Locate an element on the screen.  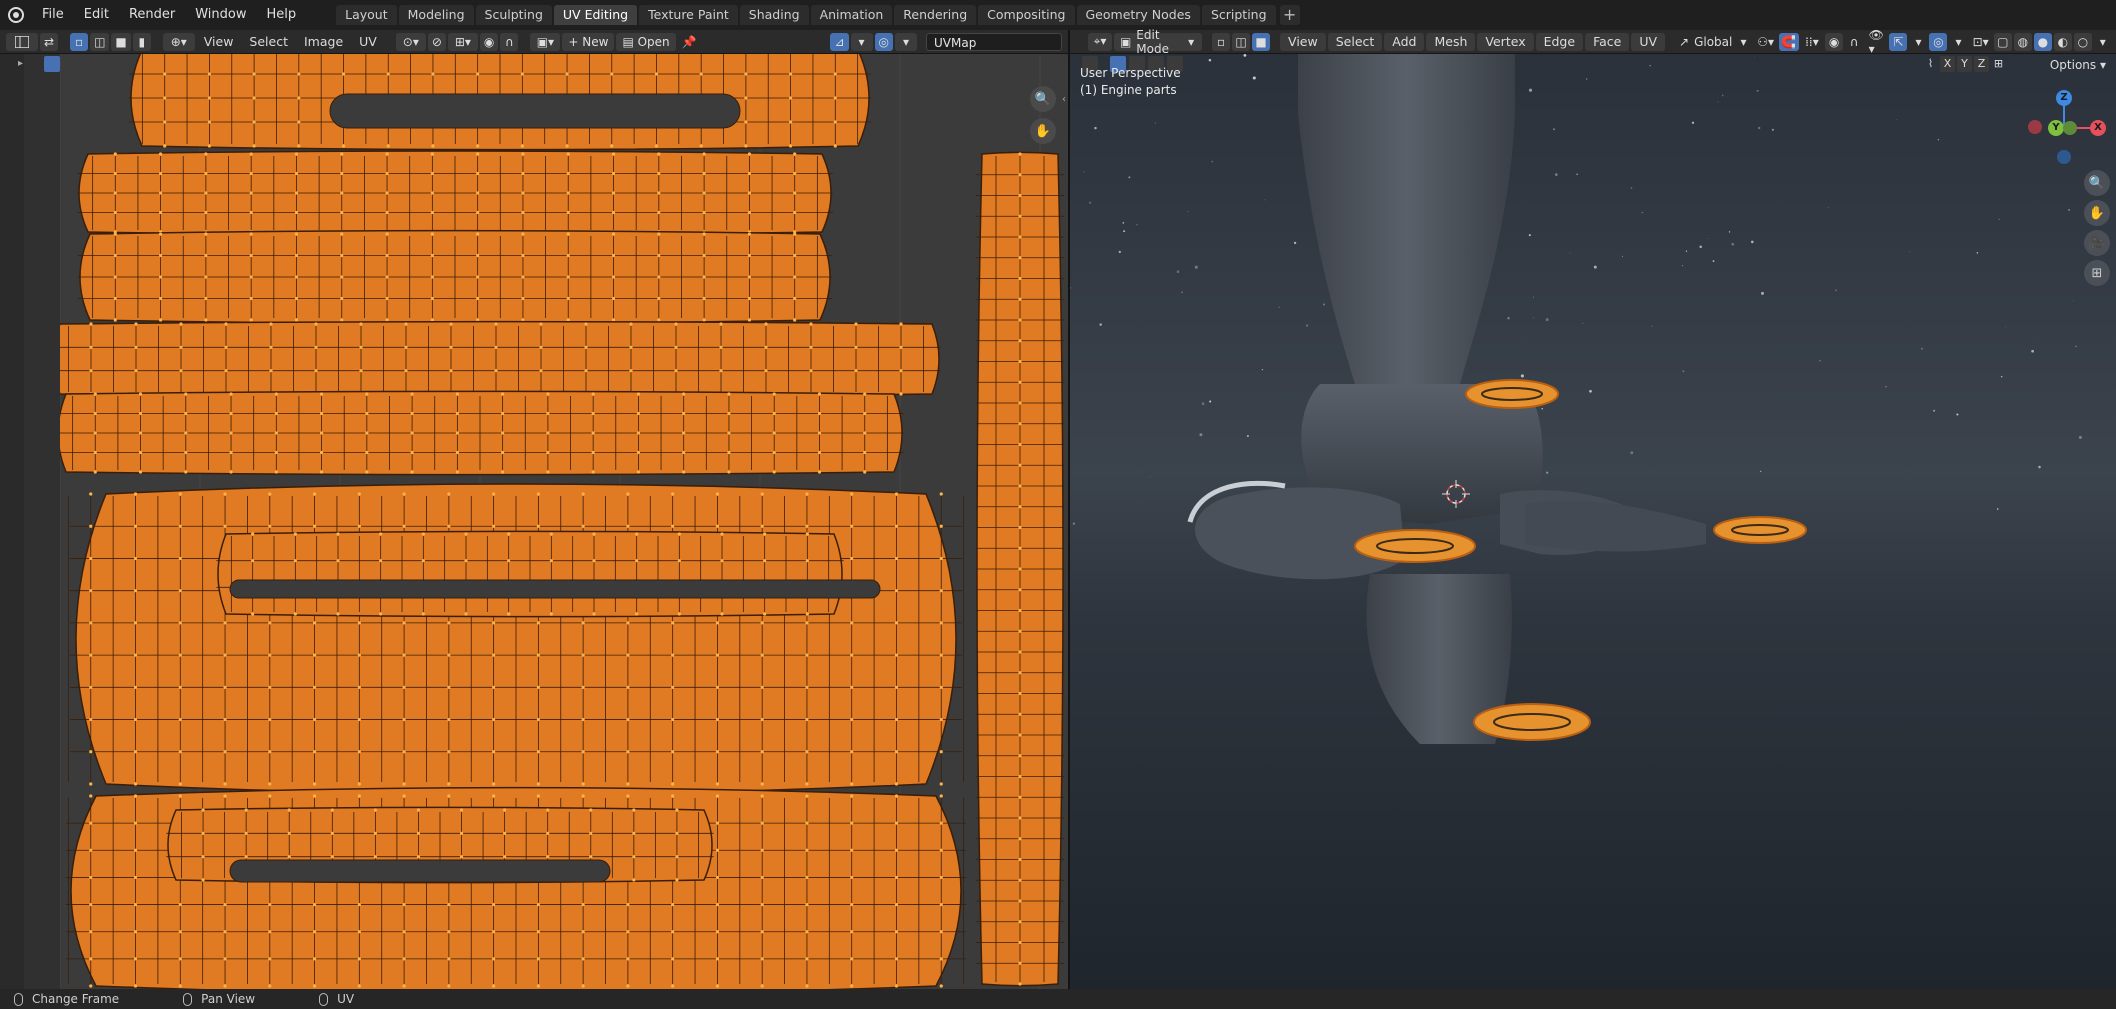
select-extend-icon is located at coordinates (70, 64).